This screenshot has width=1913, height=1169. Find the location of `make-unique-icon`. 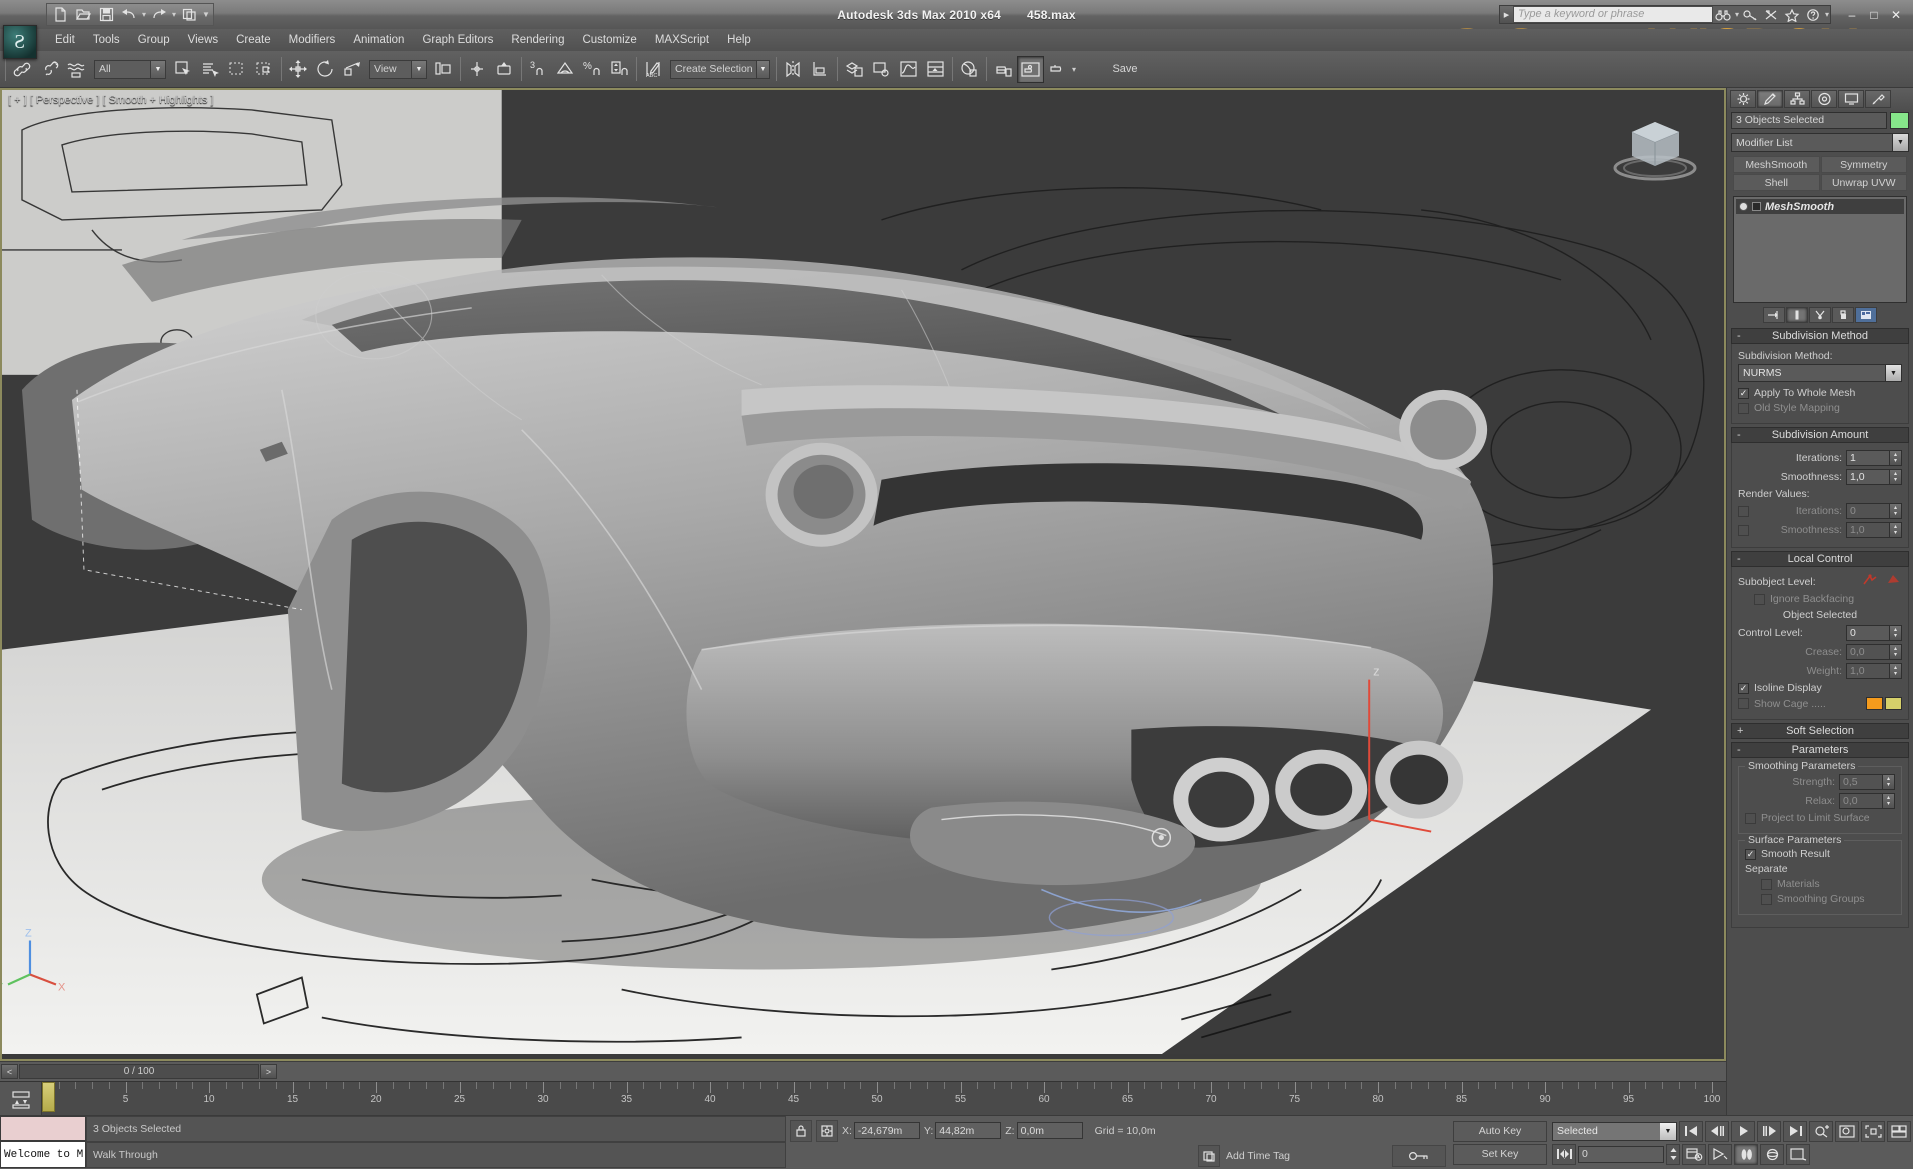

make-unique-icon is located at coordinates (1820, 315).